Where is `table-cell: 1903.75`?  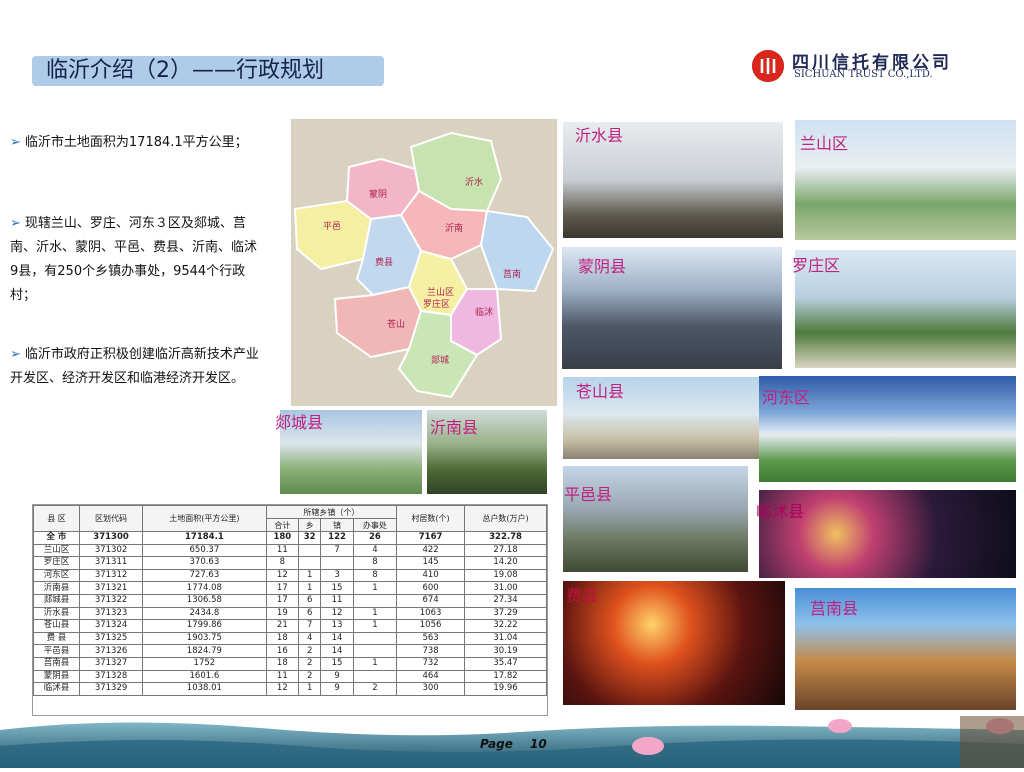 table-cell: 1903.75 is located at coordinates (204, 638).